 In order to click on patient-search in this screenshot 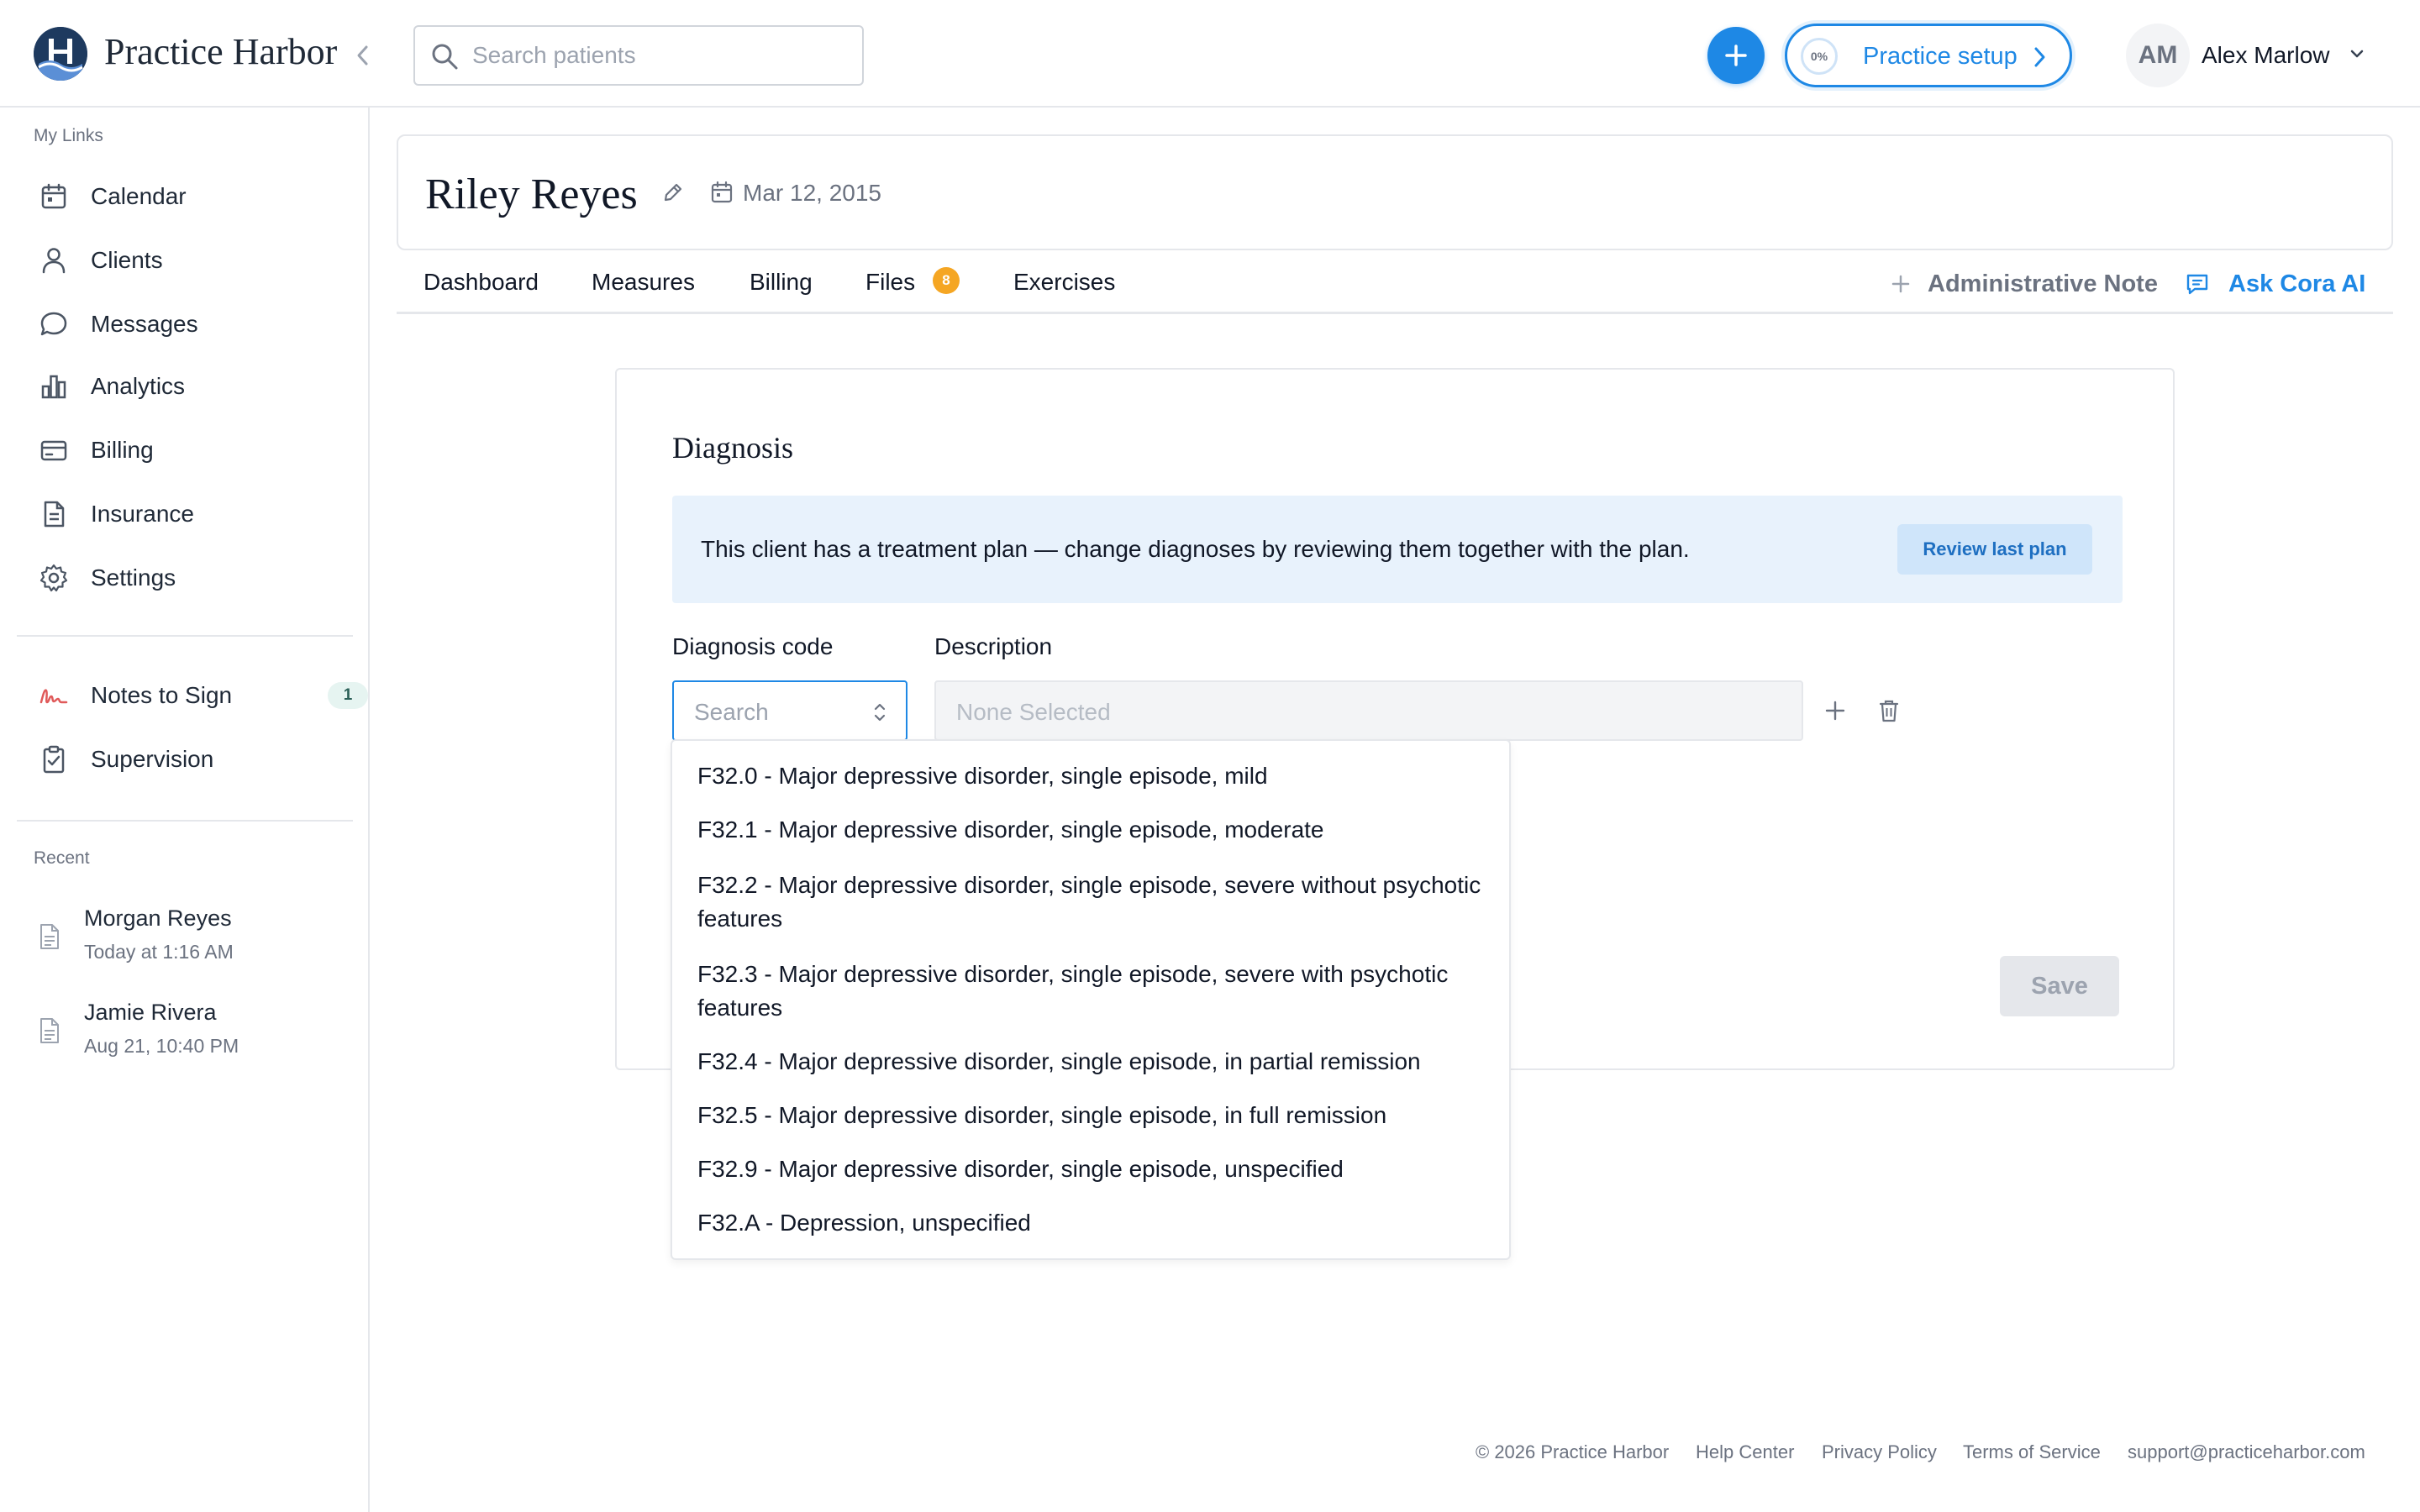, I will do `click(638, 55)`.